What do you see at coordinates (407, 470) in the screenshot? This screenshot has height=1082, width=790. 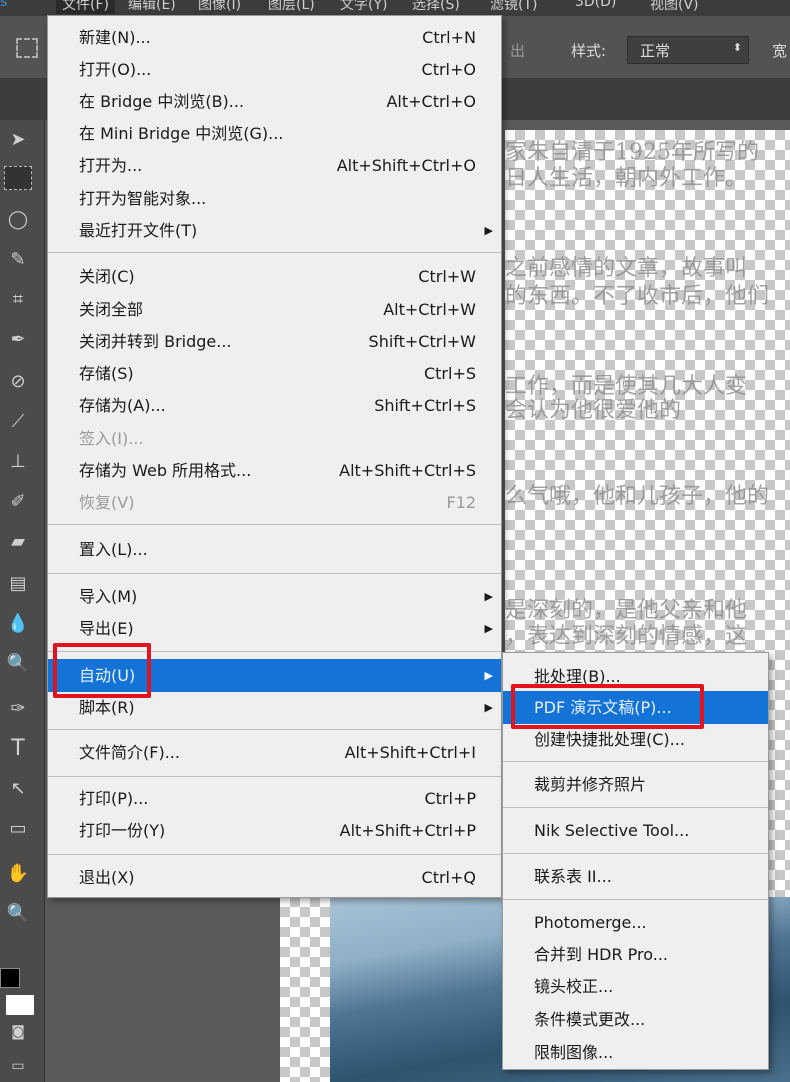 I see `shortcut: Alt+Shift+Ctrl+S` at bounding box center [407, 470].